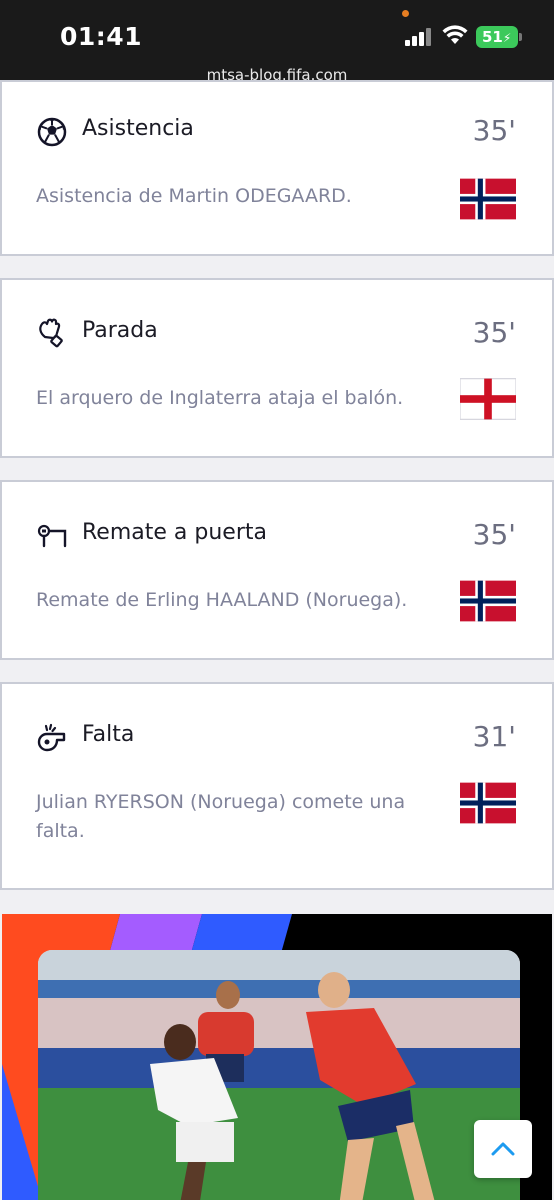 The image size is (554, 1200). What do you see at coordinates (138, 128) in the screenshot?
I see `event-title: Asistencia` at bounding box center [138, 128].